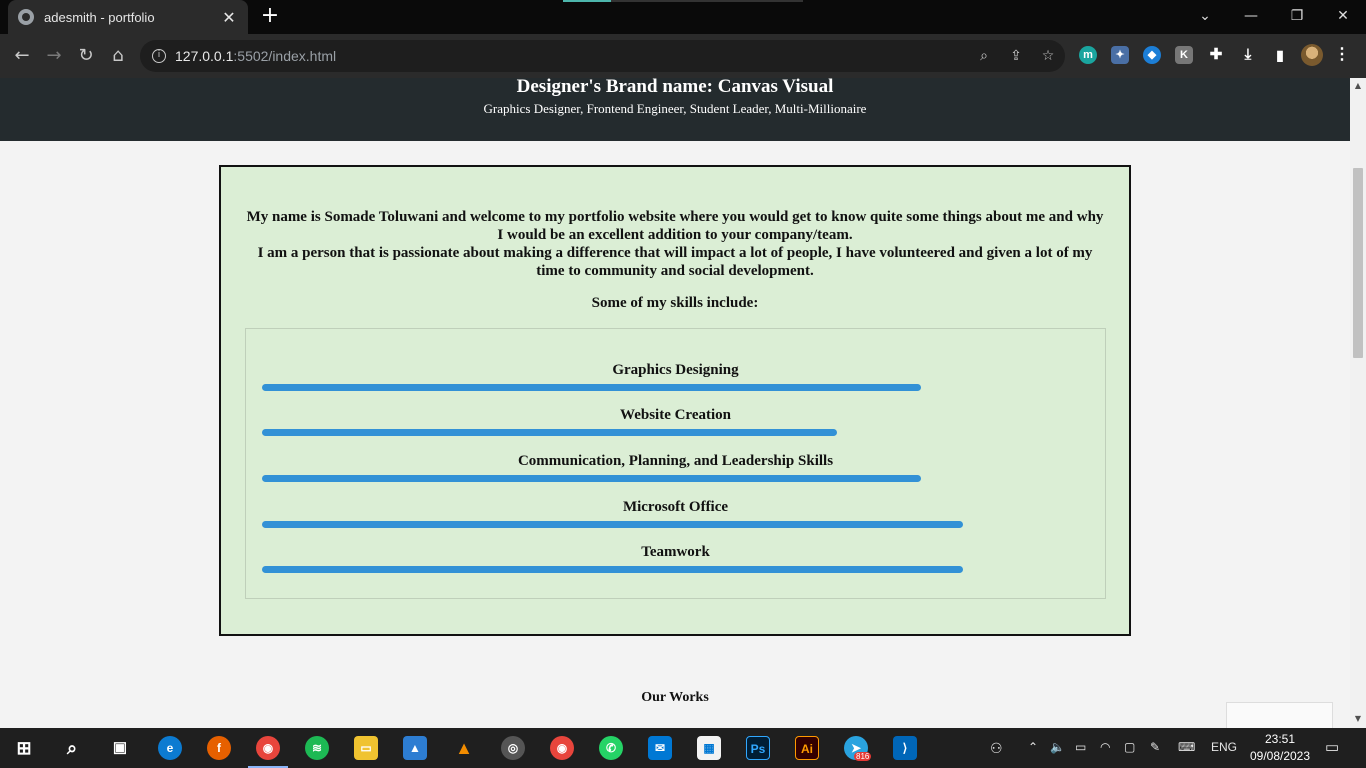 This screenshot has height=768, width=1366. What do you see at coordinates (675, 87) in the screenshot?
I see `brand-title: Designer's Brand name: Canvas Visual` at bounding box center [675, 87].